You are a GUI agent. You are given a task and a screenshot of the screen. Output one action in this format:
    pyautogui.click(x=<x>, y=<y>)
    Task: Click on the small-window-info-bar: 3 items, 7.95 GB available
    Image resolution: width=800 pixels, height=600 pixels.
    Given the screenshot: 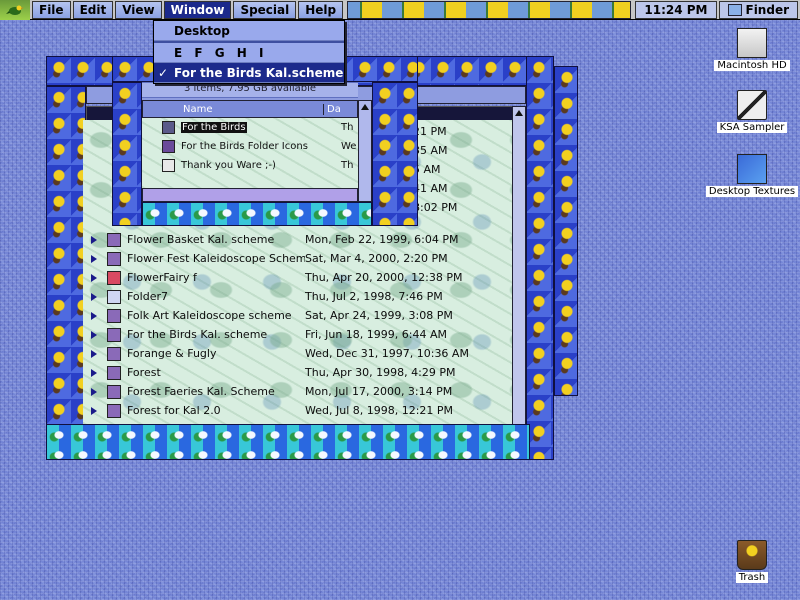 What is the action you would take?
    pyautogui.click(x=250, y=90)
    